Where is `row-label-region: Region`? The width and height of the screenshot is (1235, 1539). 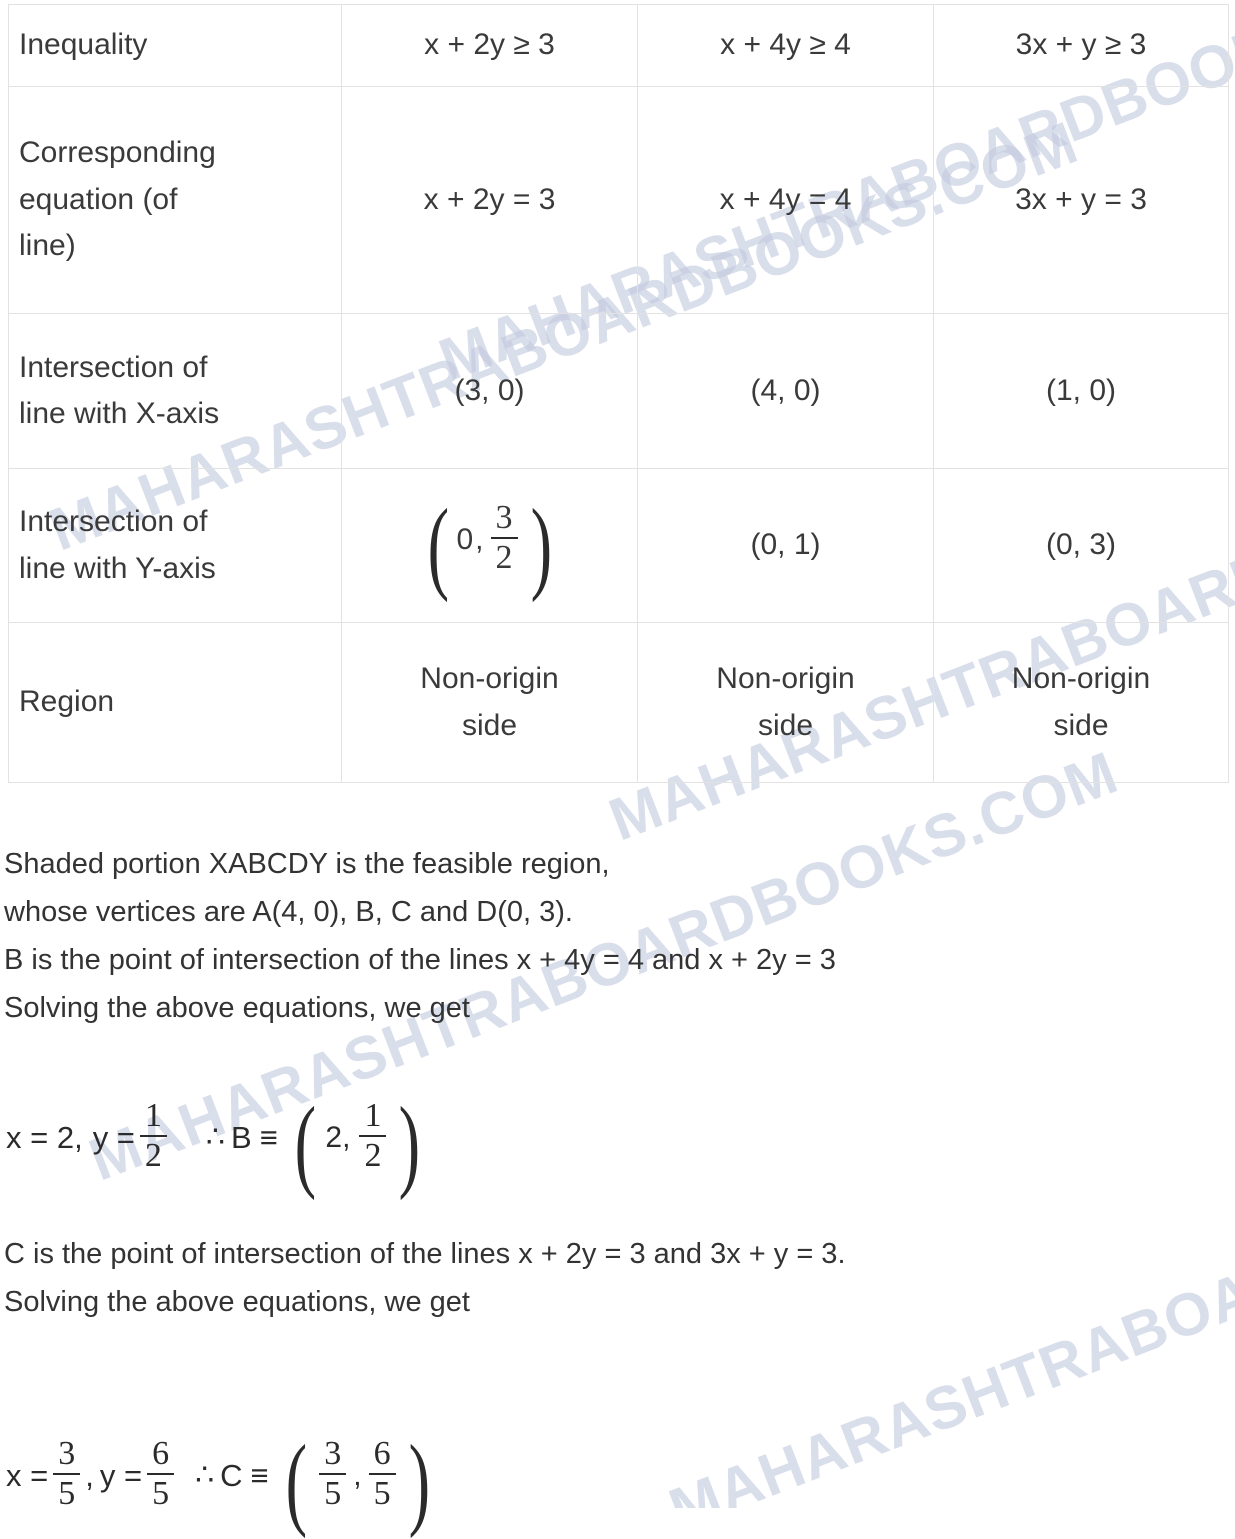
row-label-region: Region is located at coordinates (175, 702).